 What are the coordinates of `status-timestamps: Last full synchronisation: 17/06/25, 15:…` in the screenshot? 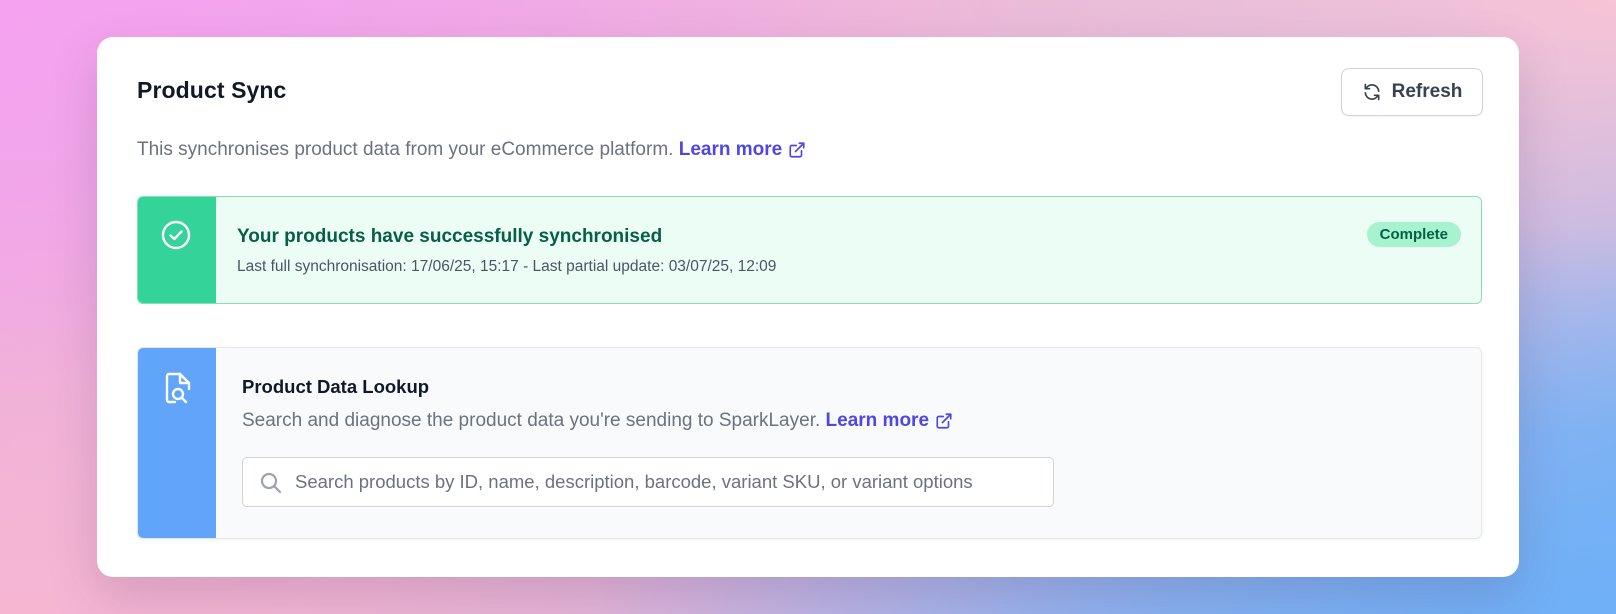 It's located at (507, 266).